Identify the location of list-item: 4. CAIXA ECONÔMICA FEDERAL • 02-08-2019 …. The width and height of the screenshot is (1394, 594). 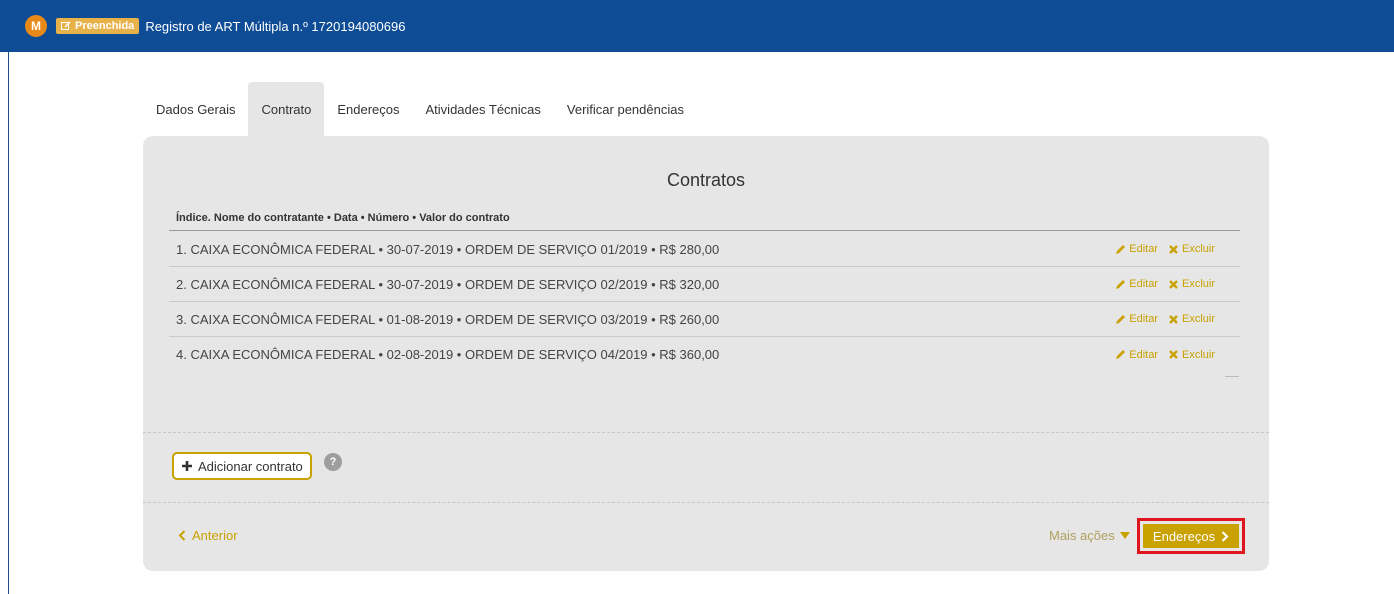
(704, 354).